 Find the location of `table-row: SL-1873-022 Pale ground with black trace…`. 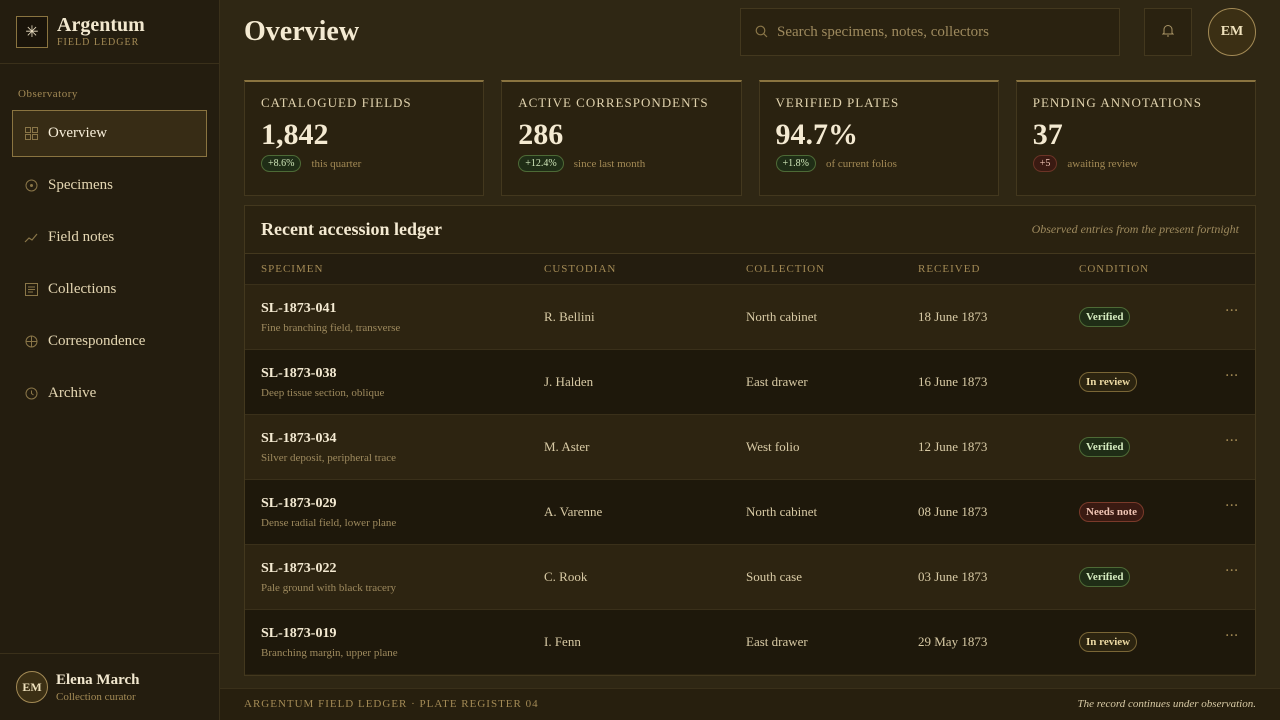

table-row: SL-1873-022 Pale ground with black trace… is located at coordinates (750, 576).